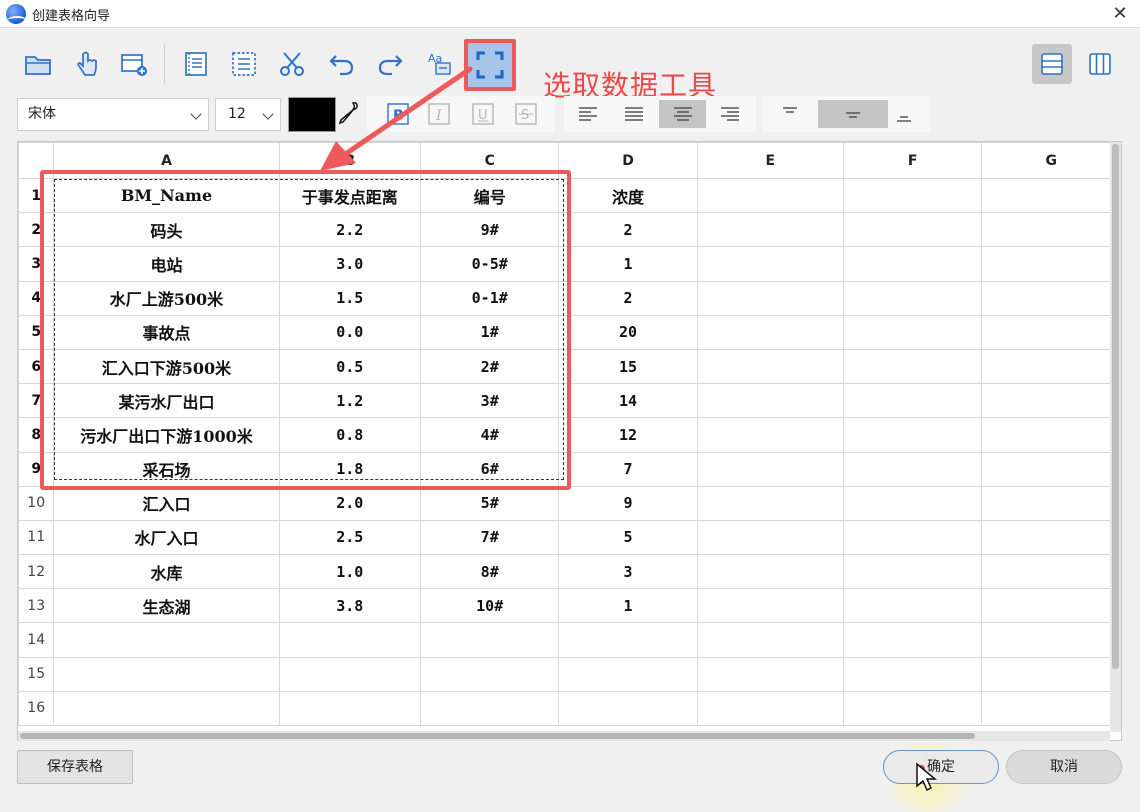 The image size is (1140, 812). I want to click on cell: 20, so click(628, 332).